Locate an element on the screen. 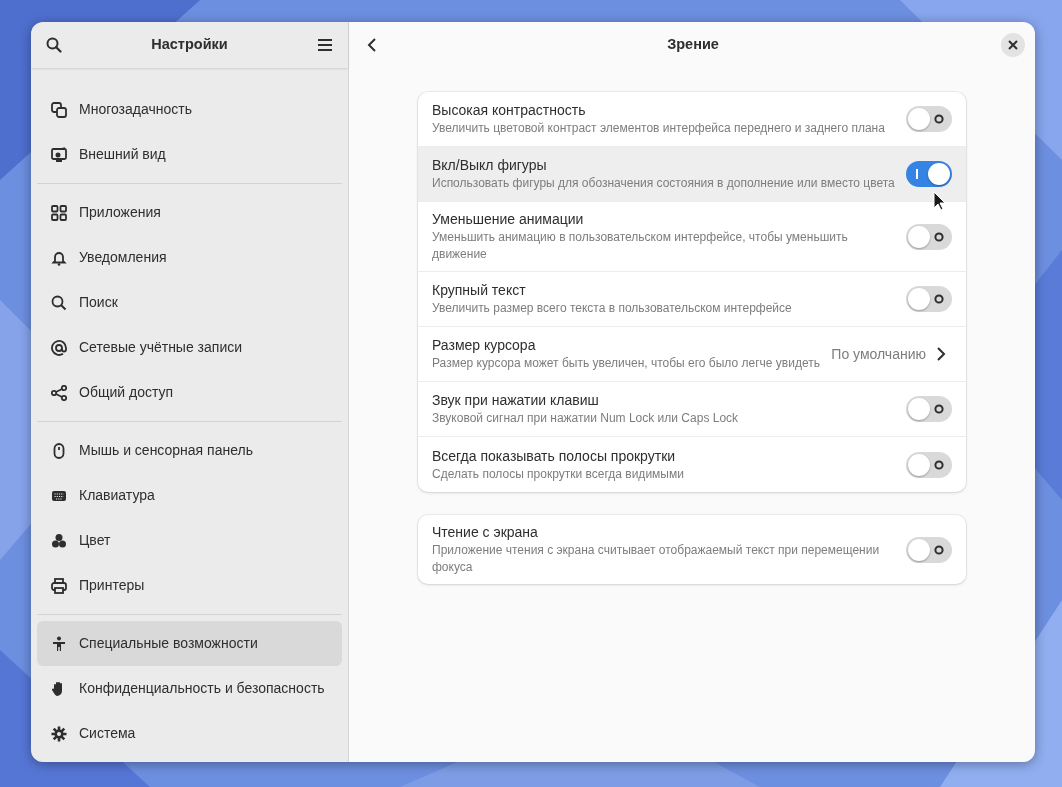  row-title: Вкл/Выкл фигуры is located at coordinates (490, 165).